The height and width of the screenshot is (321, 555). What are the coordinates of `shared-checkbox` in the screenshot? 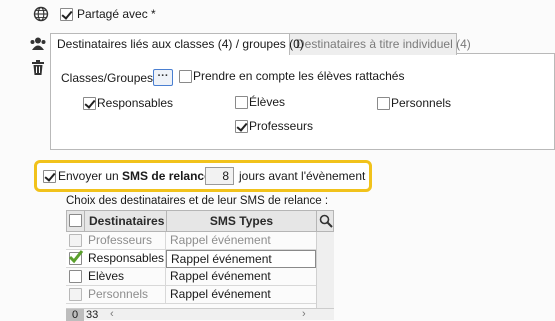 It's located at (66, 14).